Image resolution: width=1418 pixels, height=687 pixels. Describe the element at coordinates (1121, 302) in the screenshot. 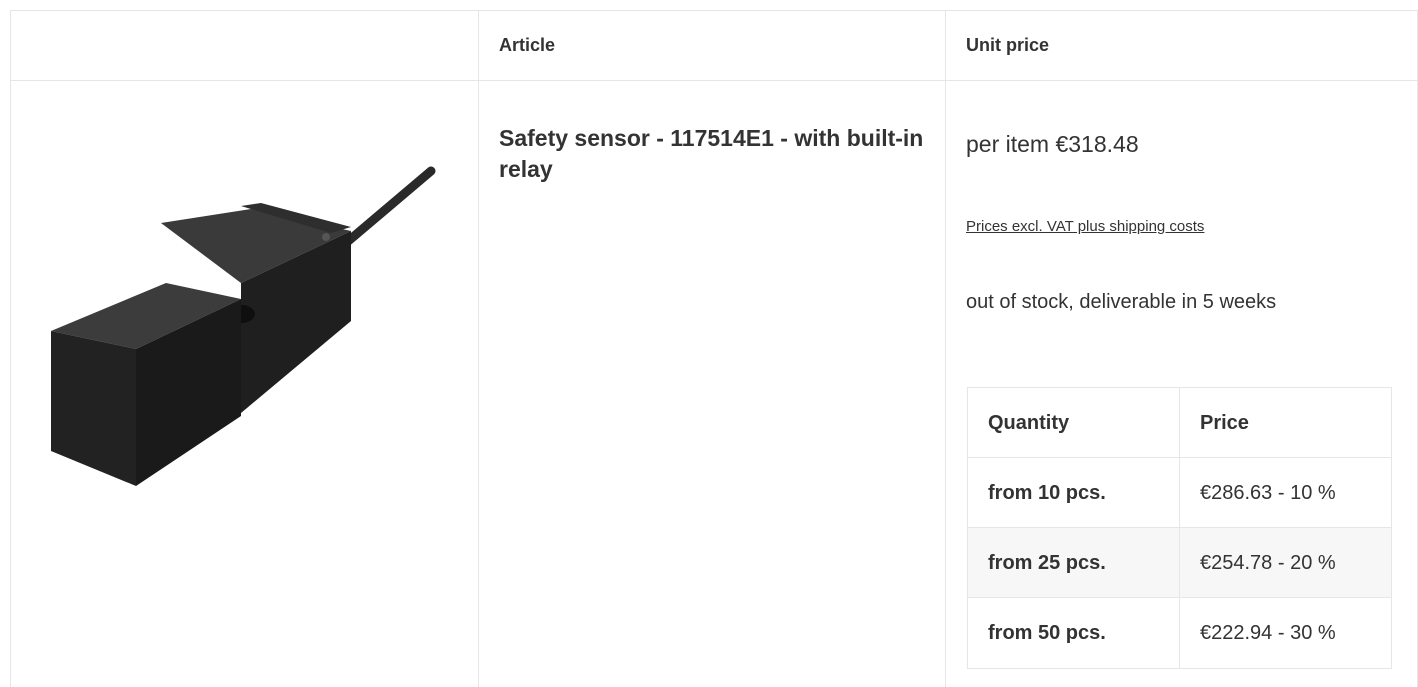

I see `stock-status: out of stock, deliverable in 5 weeks` at that location.